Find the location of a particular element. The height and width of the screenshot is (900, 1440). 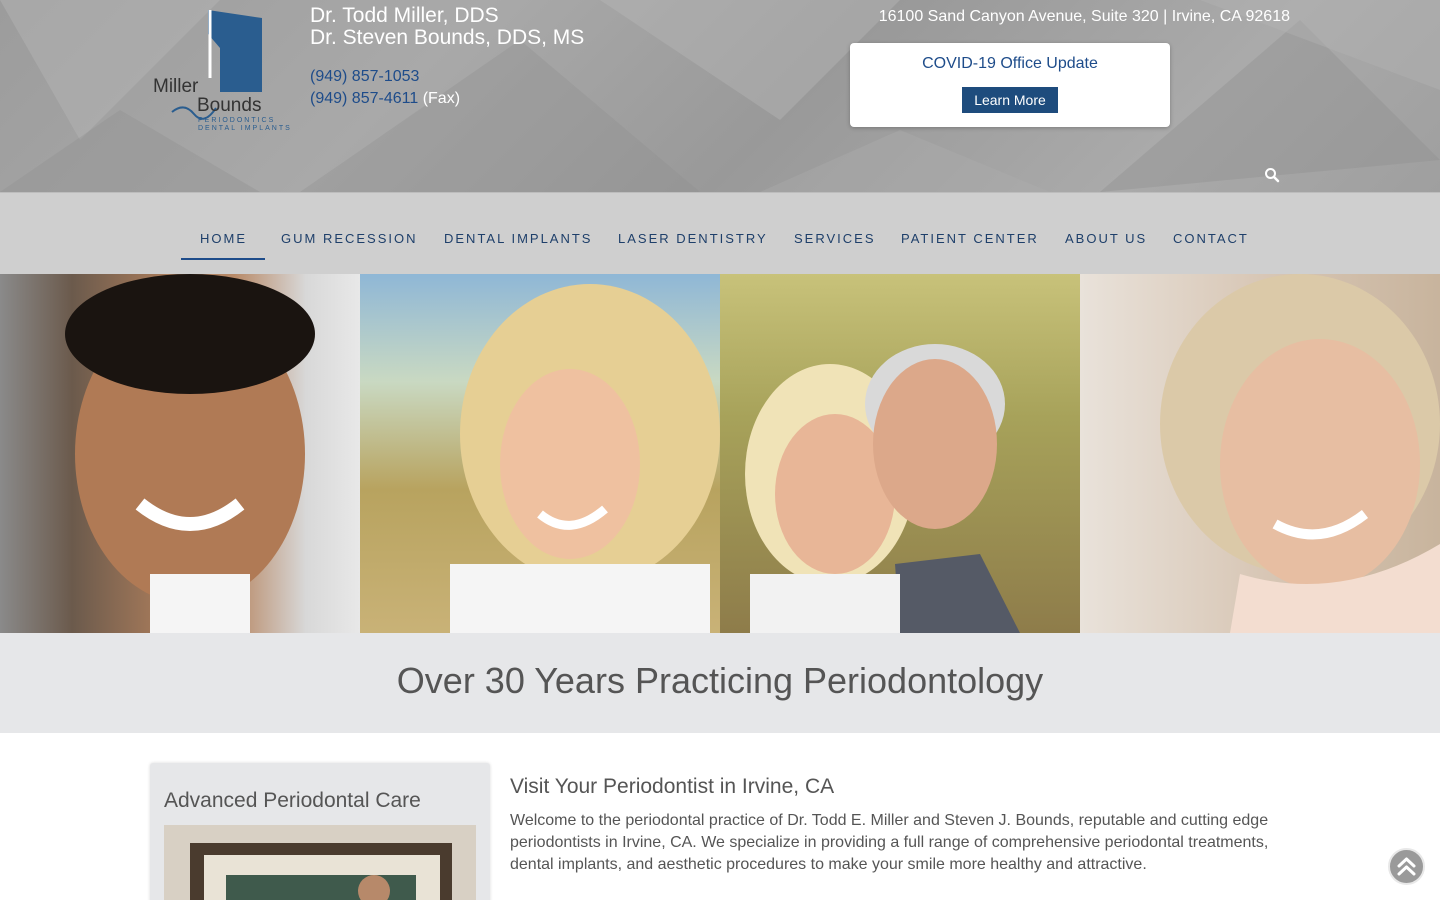

nav-item-gum-recession: GUM RECESSION is located at coordinates (349, 238).